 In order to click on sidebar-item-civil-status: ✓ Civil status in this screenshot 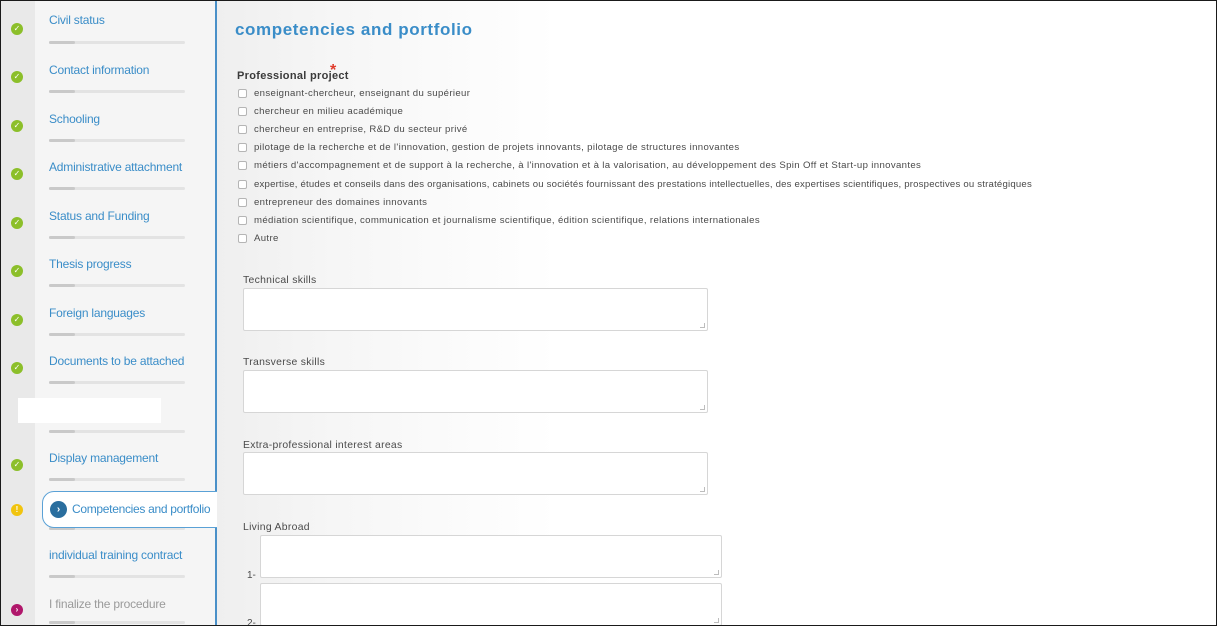, I will do `click(108, 33)`.